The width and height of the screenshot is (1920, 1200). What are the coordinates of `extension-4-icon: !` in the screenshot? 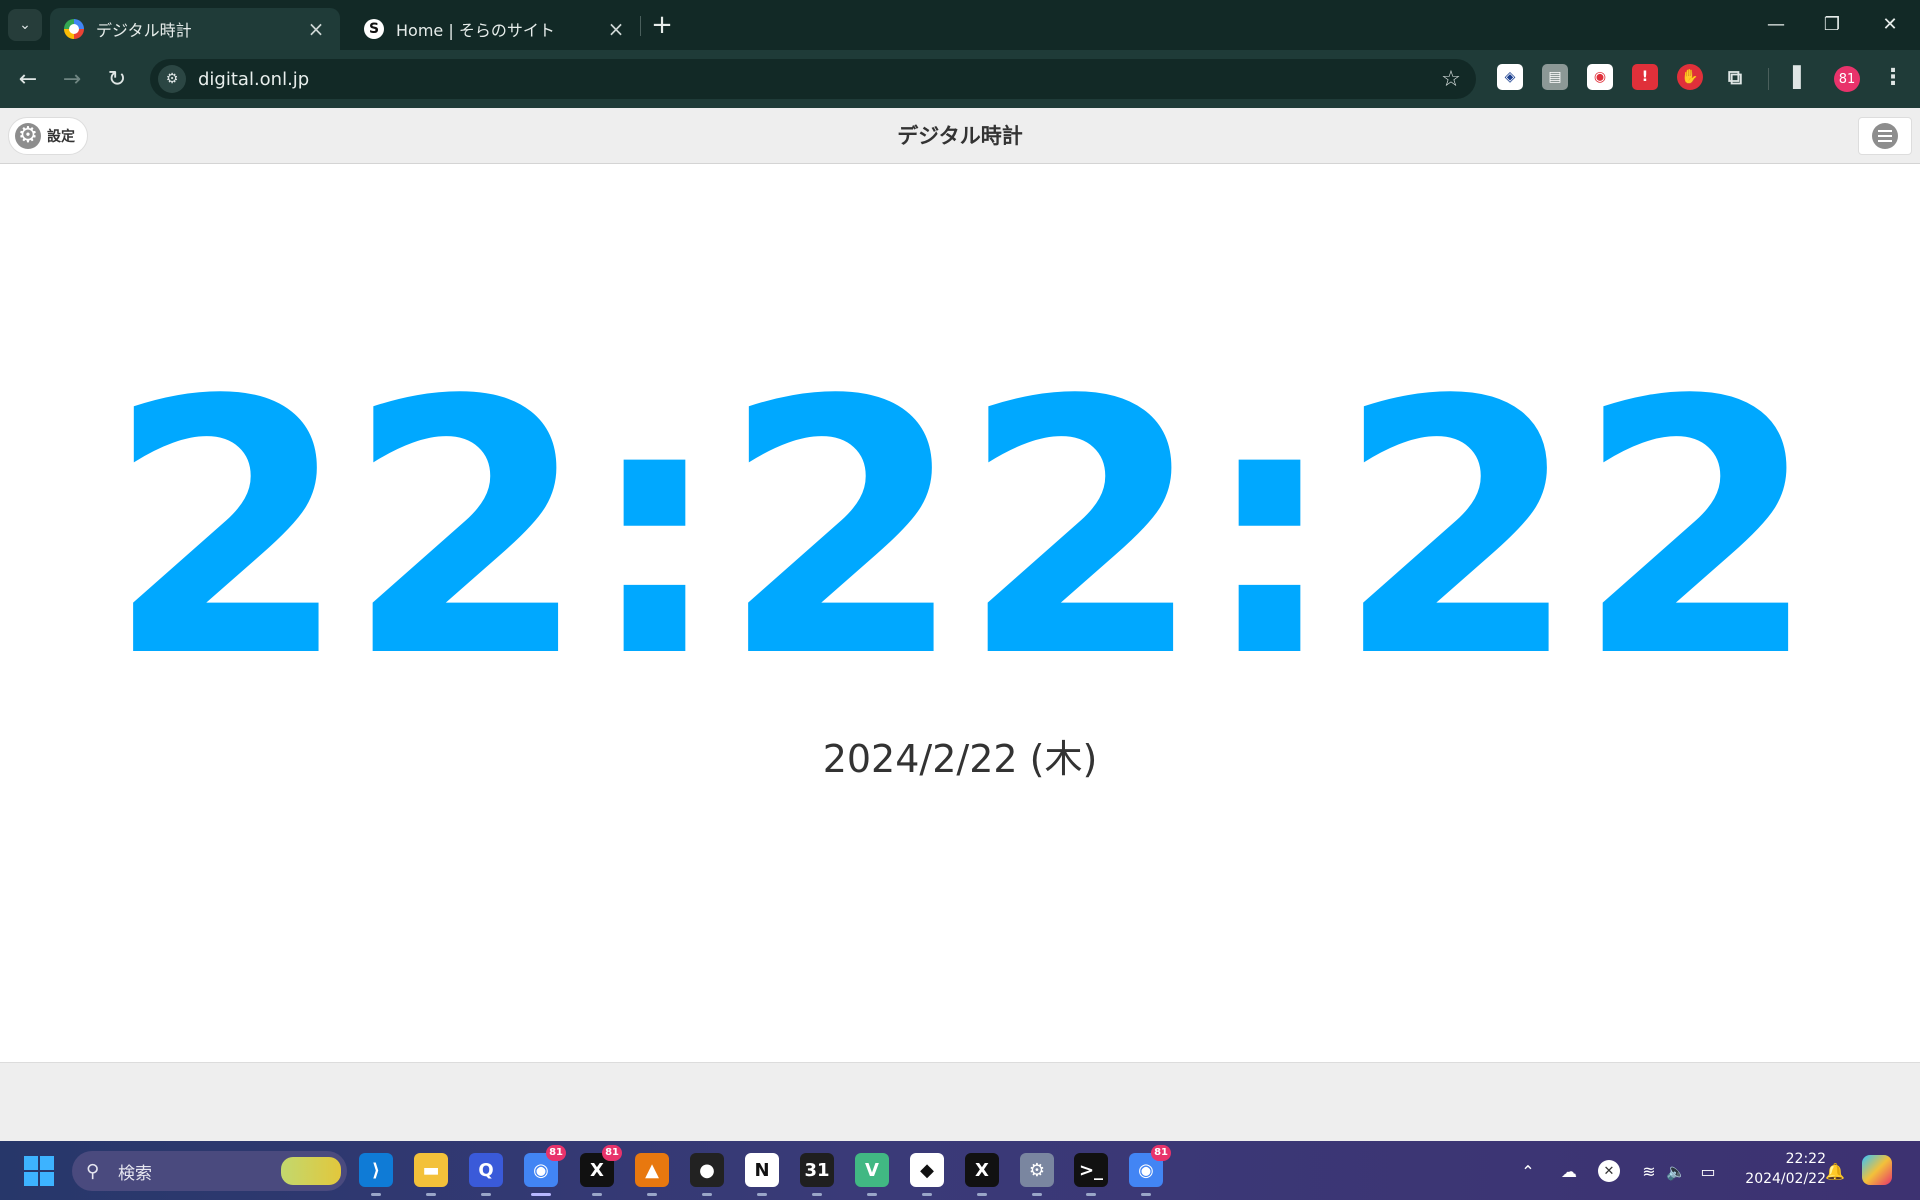 It's located at (1645, 77).